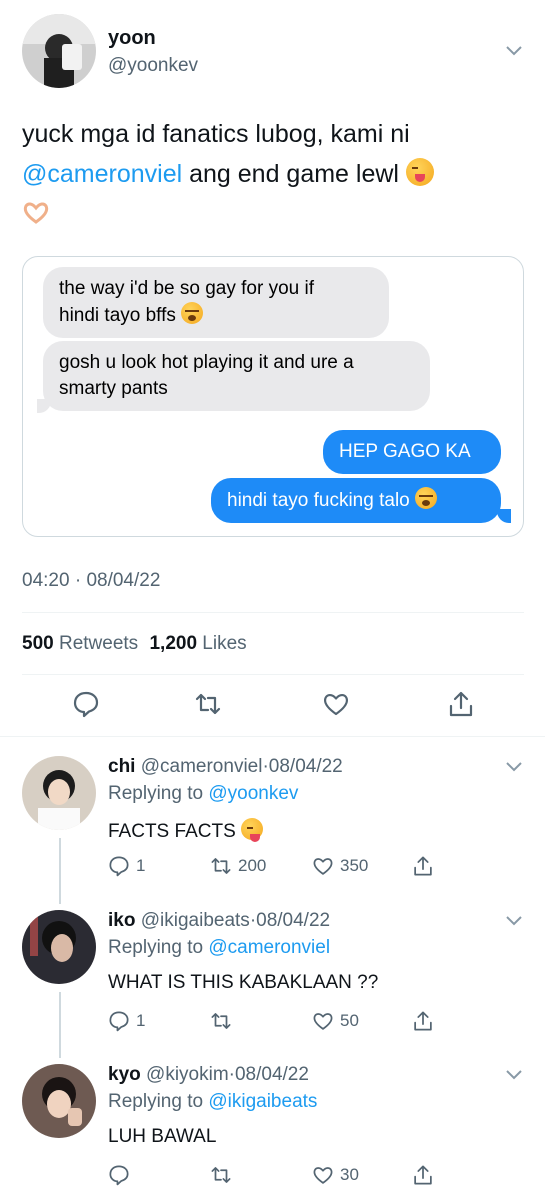 This screenshot has height=1200, width=545. Describe the element at coordinates (195, 920) in the screenshot. I see `reply-author-handle: @ikigaibeats` at that location.